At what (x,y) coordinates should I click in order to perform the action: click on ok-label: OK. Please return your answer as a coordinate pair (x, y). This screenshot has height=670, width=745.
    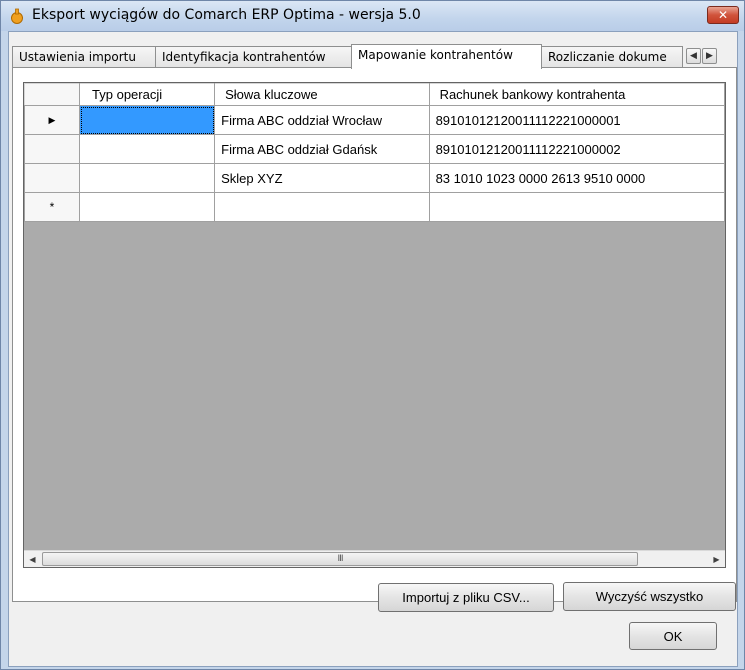
    Looking at the image, I should click on (673, 636).